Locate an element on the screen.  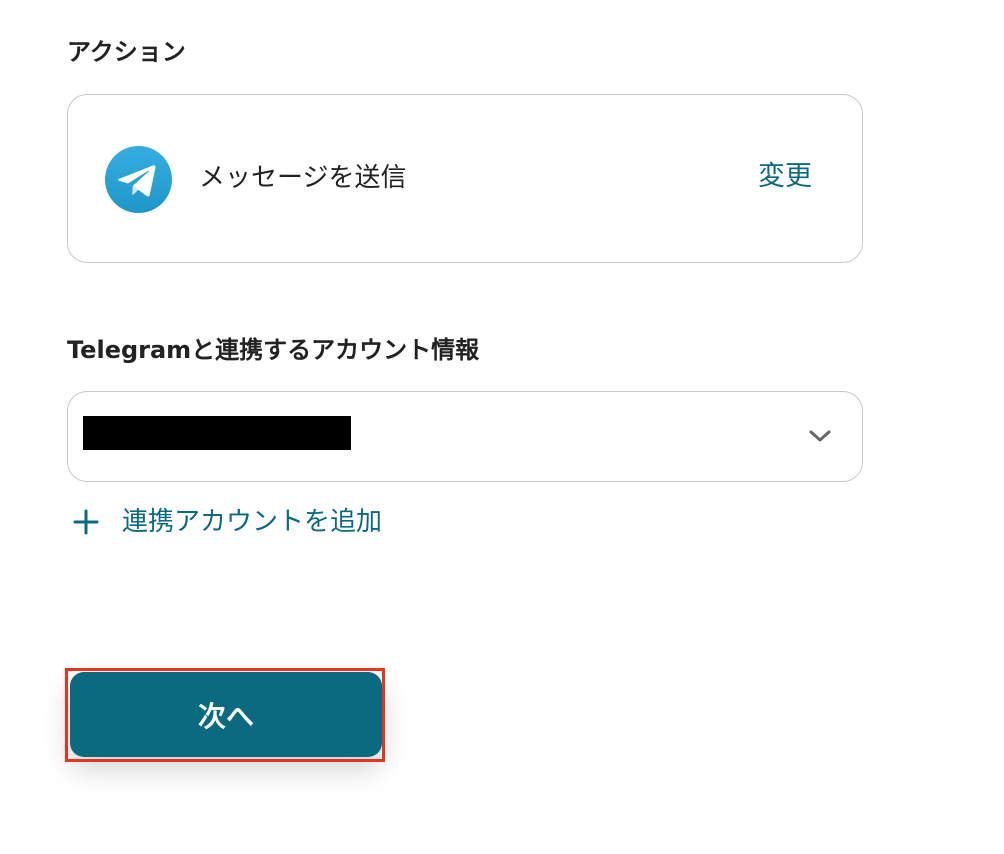
redacted-account-value is located at coordinates (217, 433).